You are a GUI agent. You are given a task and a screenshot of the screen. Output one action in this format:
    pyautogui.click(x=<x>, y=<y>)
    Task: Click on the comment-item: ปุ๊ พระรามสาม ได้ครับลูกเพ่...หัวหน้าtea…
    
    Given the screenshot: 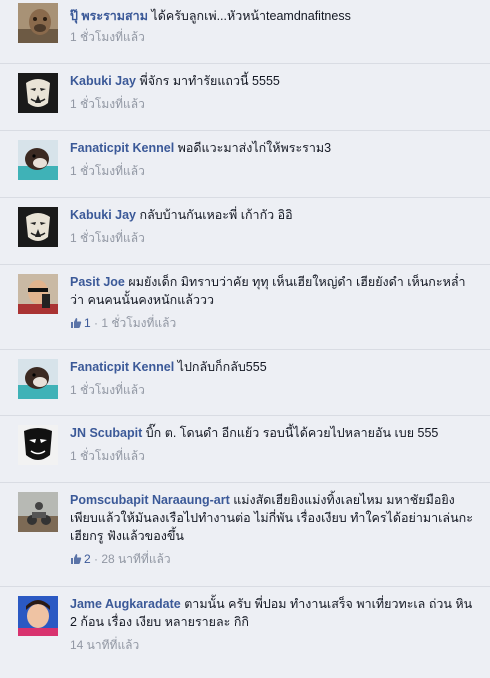 What is the action you would take?
    pyautogui.click(x=245, y=32)
    